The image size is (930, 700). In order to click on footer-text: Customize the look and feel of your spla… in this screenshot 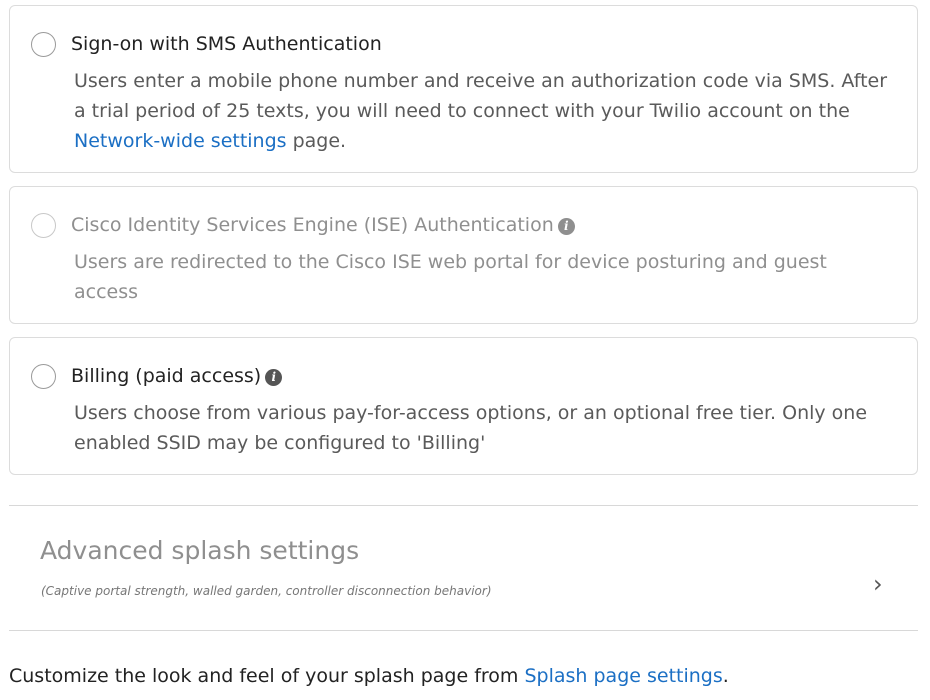, I will do `click(267, 676)`.